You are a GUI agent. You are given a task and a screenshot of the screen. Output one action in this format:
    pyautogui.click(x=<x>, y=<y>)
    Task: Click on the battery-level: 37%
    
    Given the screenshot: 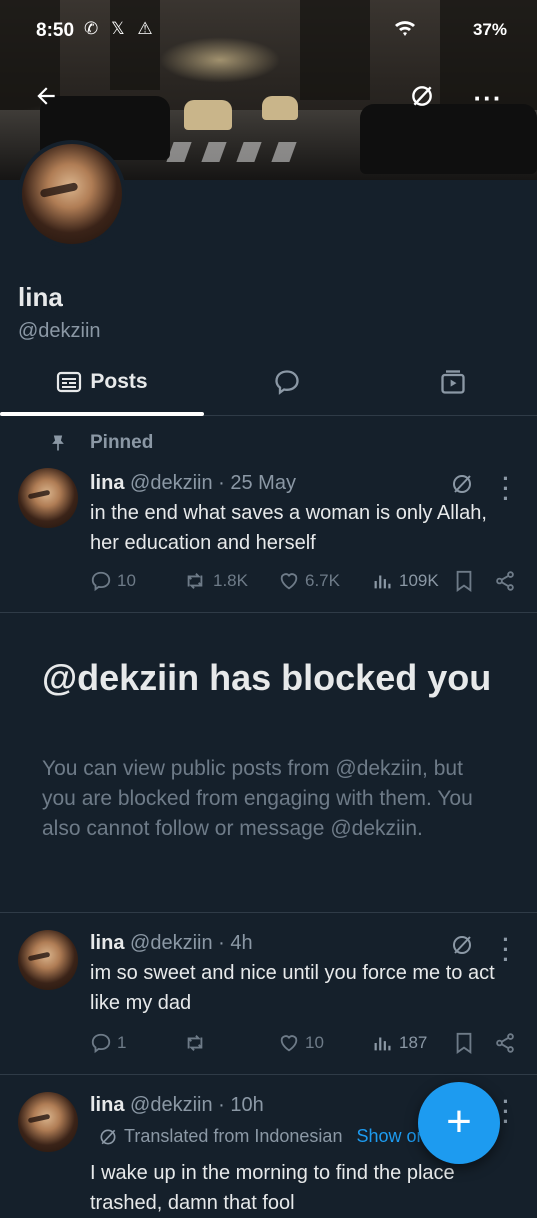 What is the action you would take?
    pyautogui.click(x=489, y=29)
    